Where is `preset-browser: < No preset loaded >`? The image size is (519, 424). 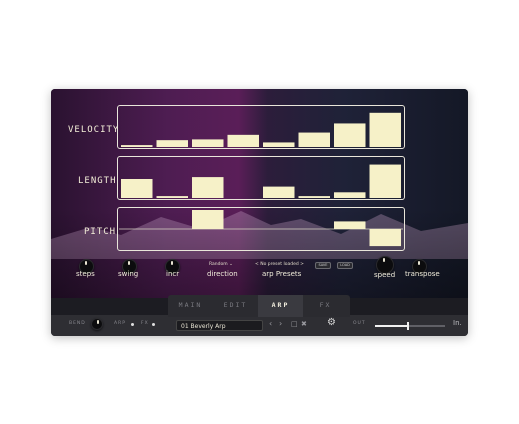
preset-browser: < No preset loaded > is located at coordinates (279, 264).